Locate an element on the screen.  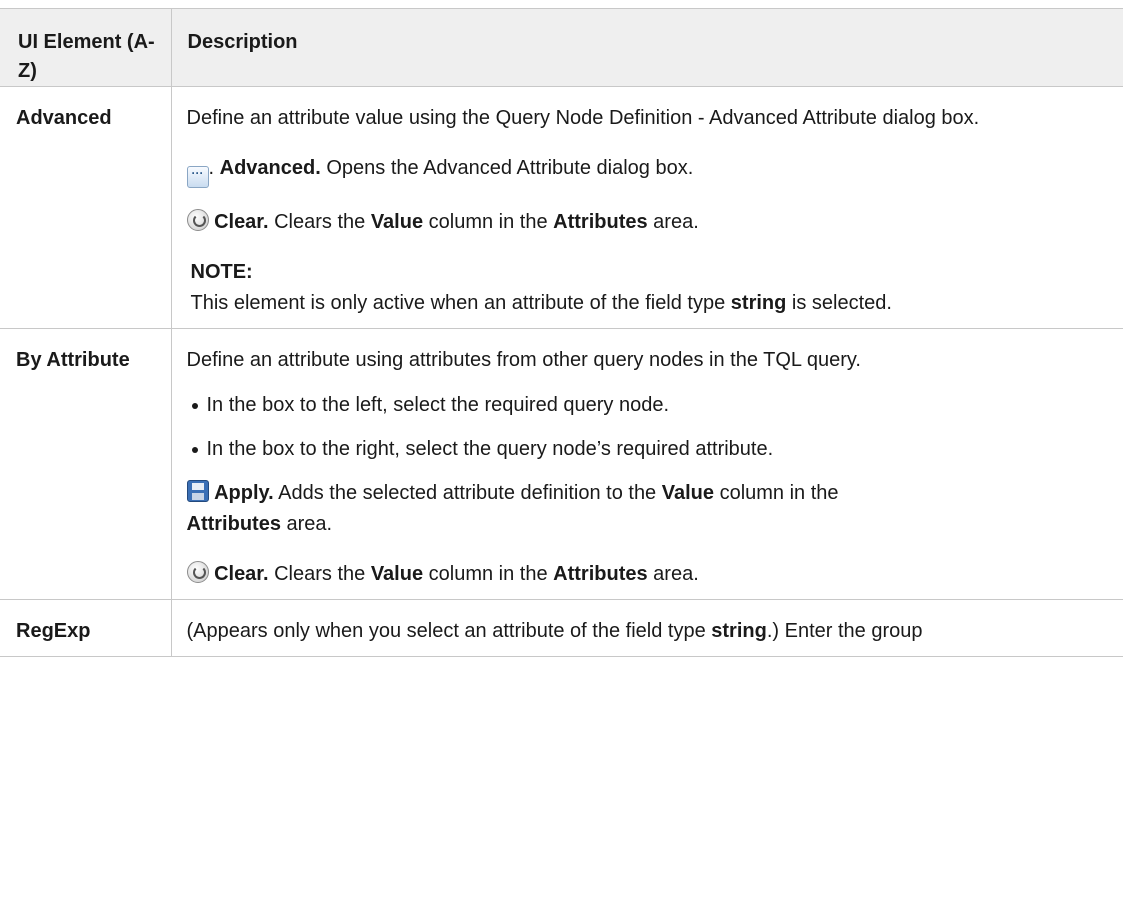
note-bold-string: string is located at coordinates (758, 303).